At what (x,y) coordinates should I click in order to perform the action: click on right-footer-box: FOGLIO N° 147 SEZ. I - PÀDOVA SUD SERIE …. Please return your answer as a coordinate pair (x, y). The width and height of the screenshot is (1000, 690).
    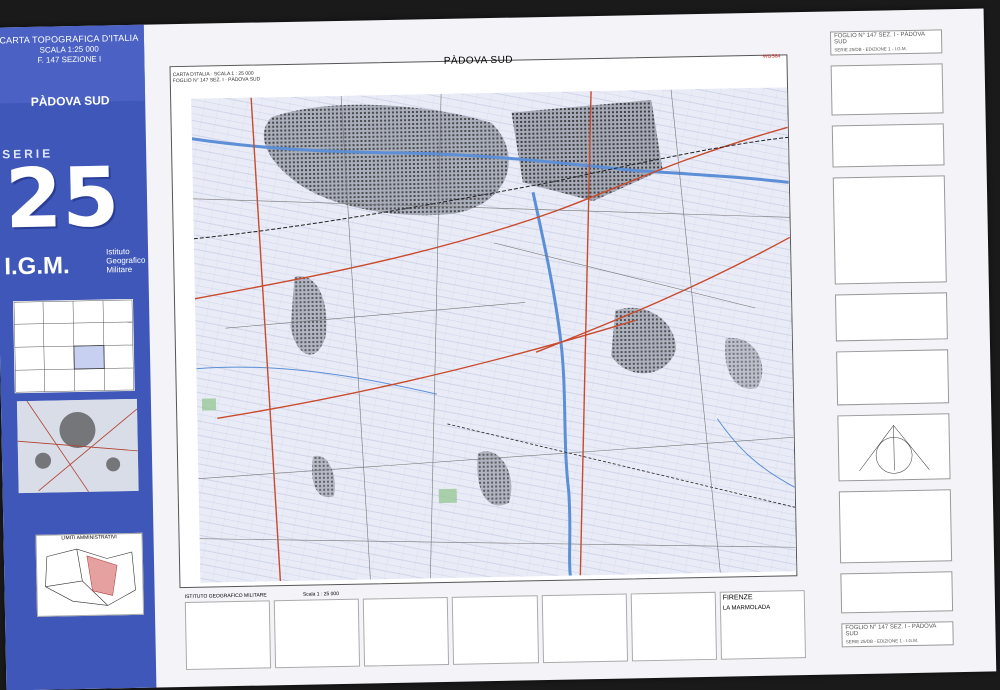
    Looking at the image, I should click on (897, 634).